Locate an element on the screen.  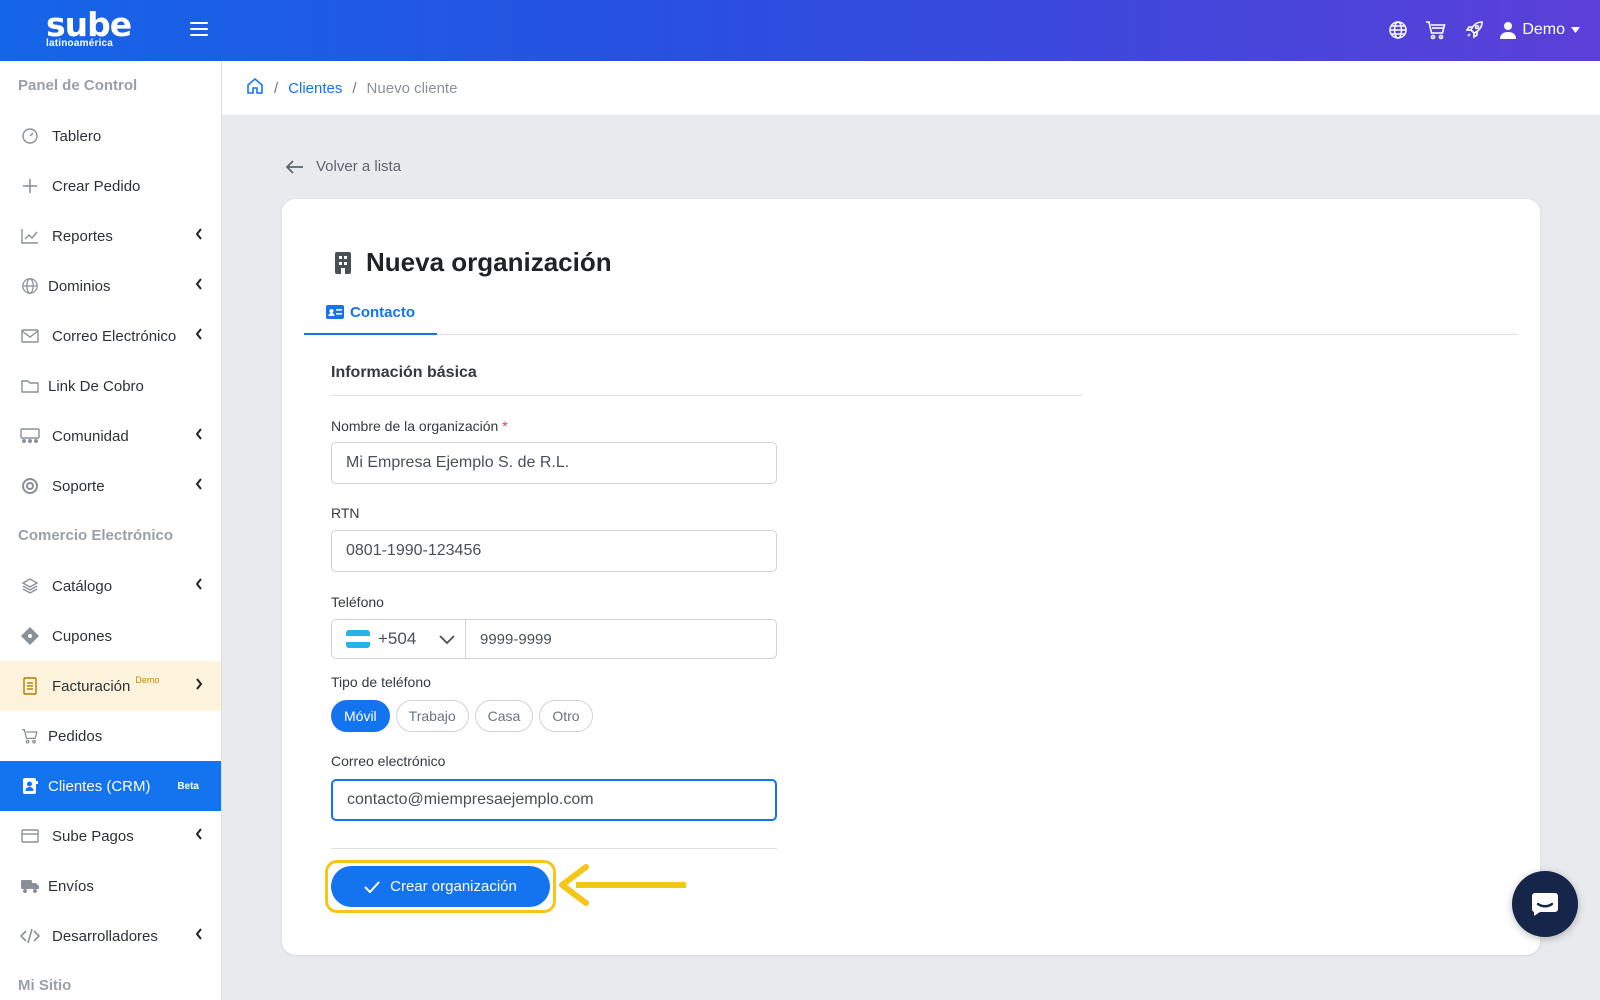
sidebar-item-label: Link De Cobro is located at coordinates (96, 386).